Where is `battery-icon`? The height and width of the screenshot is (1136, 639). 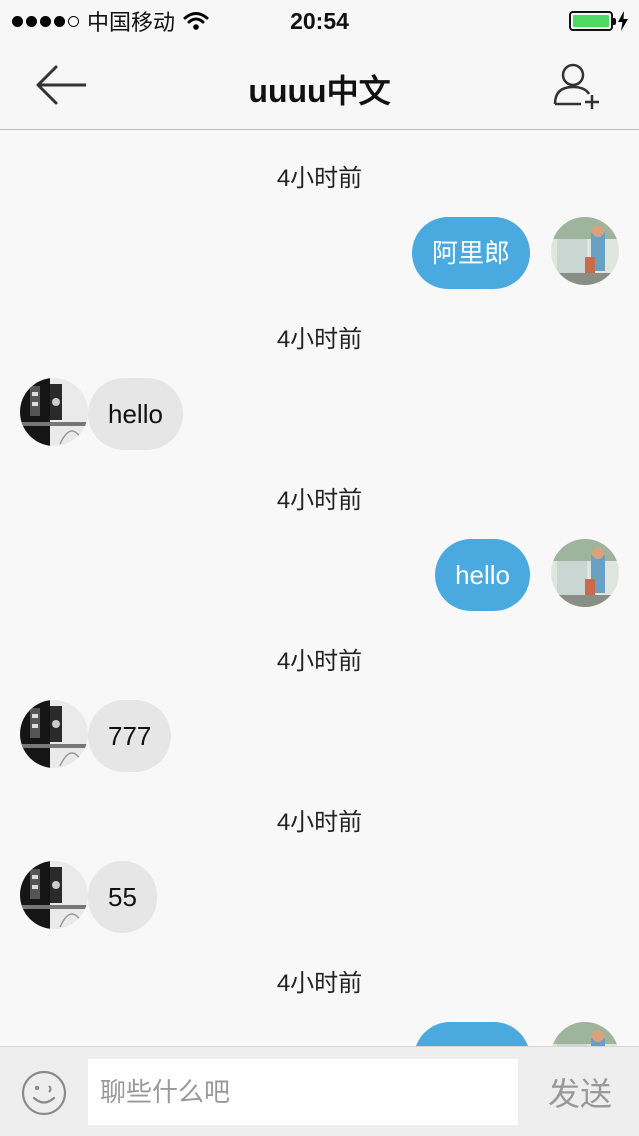
battery-icon is located at coordinates (592, 21).